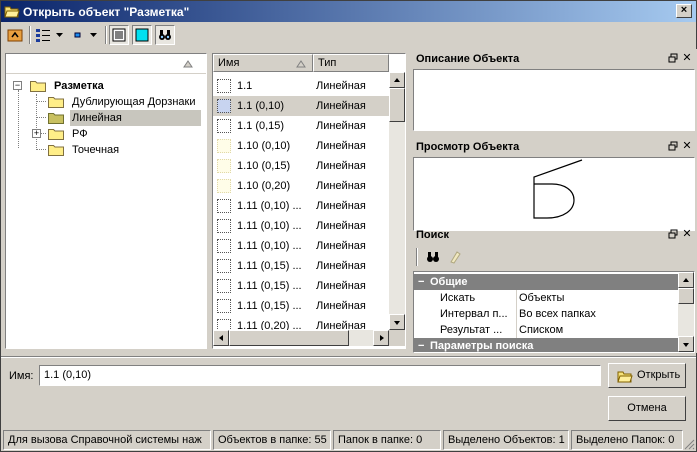 This screenshot has height=452, width=697. I want to click on status-selected-folders: Выделено Папок: 0, so click(627, 440).